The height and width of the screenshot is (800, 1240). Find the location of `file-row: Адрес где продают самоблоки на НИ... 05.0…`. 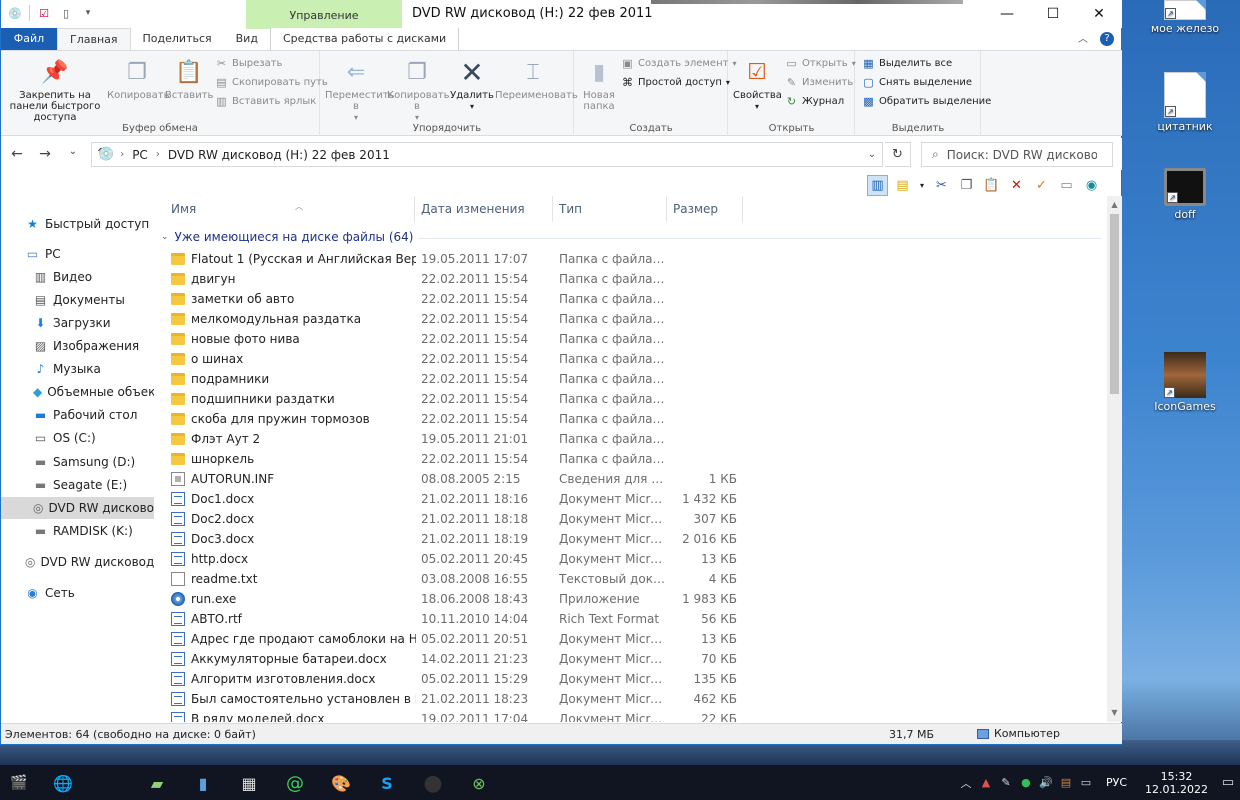

file-row: Адрес где продают самоблоки на НИ... 05.0… is located at coordinates (450, 639).